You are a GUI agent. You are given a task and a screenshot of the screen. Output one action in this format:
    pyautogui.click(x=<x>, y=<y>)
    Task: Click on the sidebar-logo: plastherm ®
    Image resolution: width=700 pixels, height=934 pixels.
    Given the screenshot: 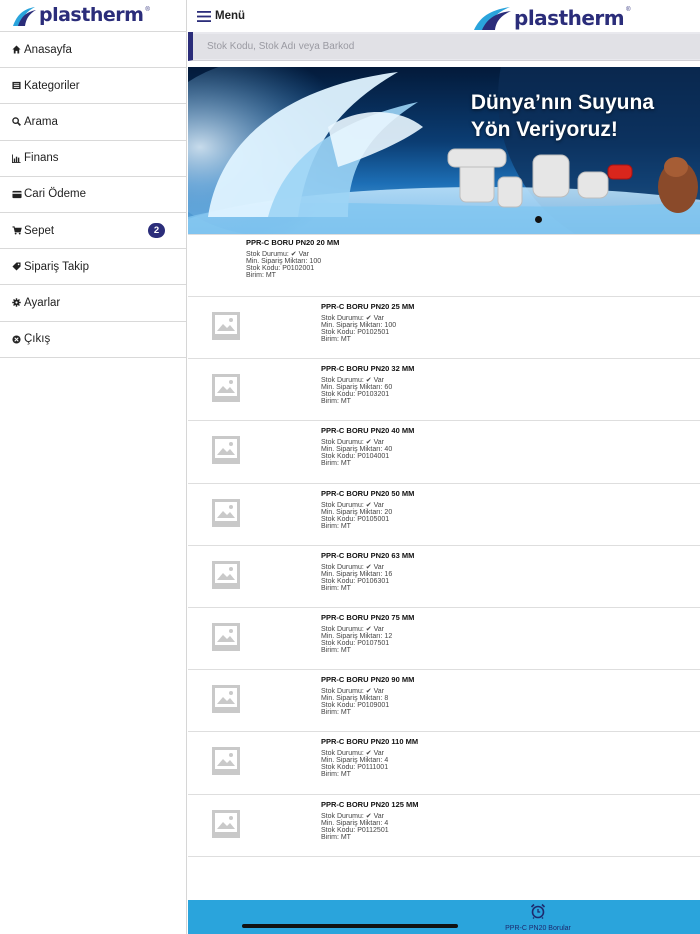 What is the action you would take?
    pyautogui.click(x=93, y=15)
    